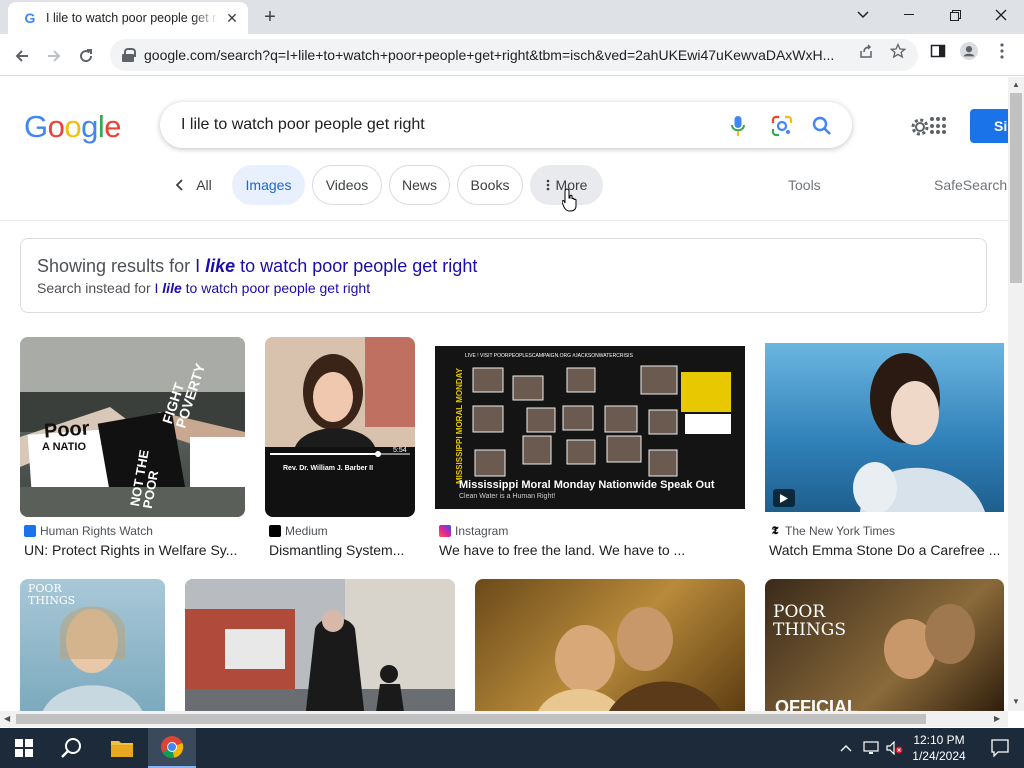 This screenshot has height=768, width=1024. What do you see at coordinates (89, 126) in the screenshot?
I see `logo-letter: g` at bounding box center [89, 126].